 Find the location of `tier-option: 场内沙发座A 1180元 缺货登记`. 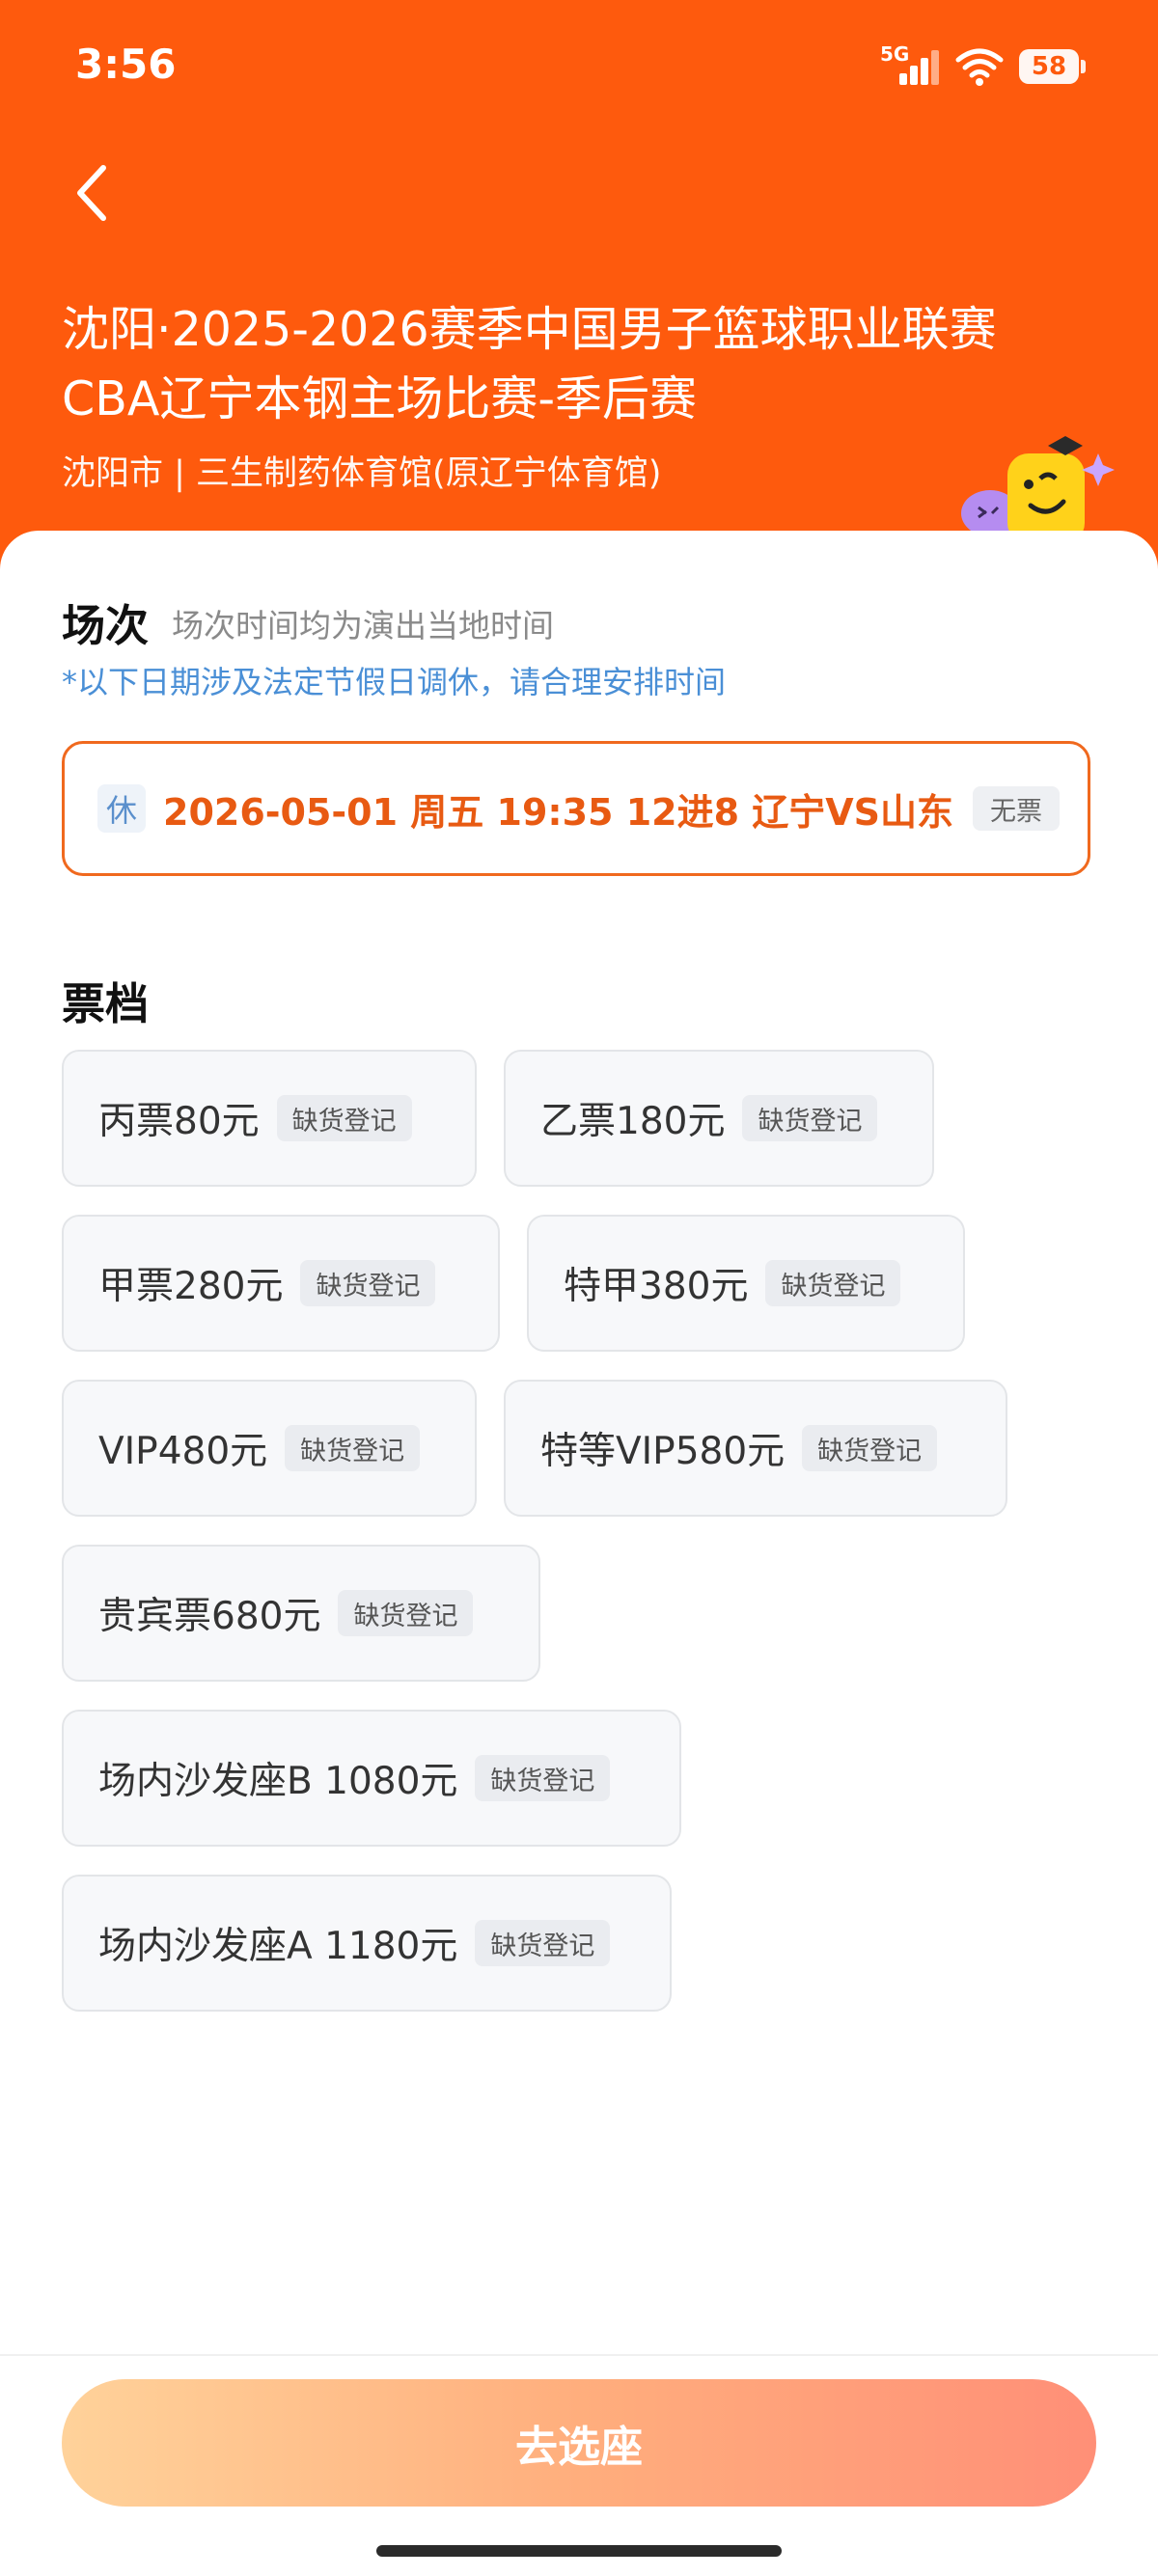

tier-option: 场内沙发座A 1180元 缺货登记 is located at coordinates (367, 1944).